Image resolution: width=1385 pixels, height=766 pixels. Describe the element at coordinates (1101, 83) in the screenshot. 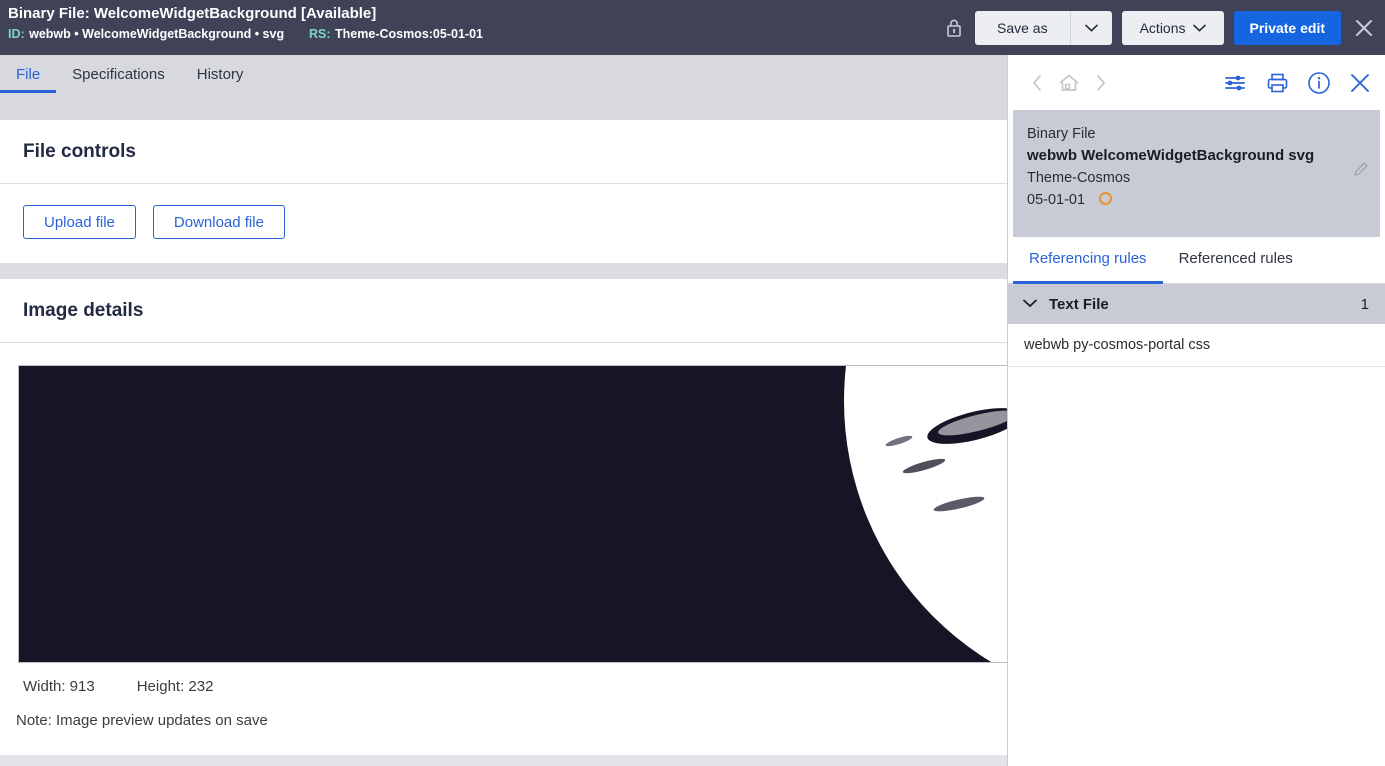

I see `chevron-right-icon` at that location.